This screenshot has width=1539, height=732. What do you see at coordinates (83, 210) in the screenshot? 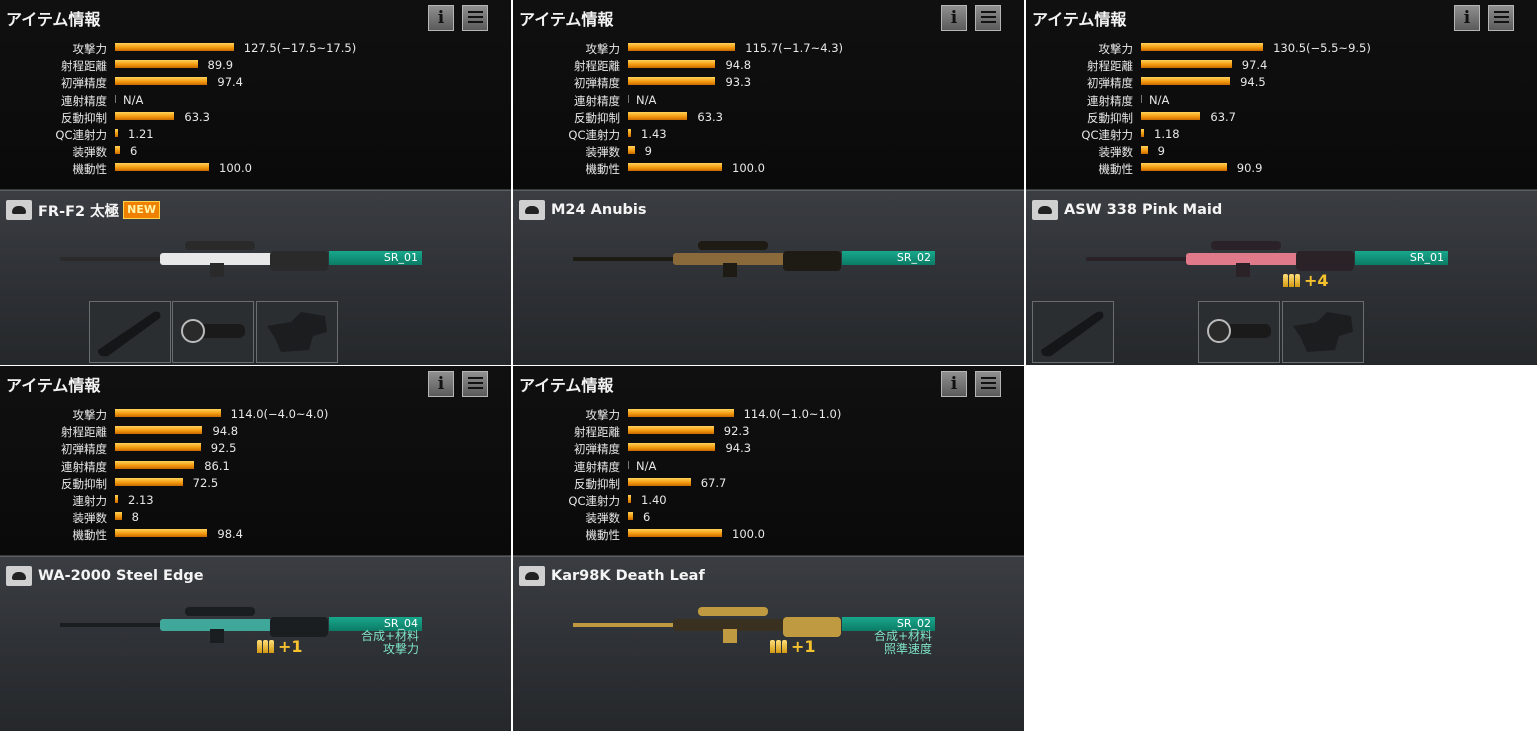
I see `weapon-header: FR-F2 太極 NEW` at bounding box center [83, 210].